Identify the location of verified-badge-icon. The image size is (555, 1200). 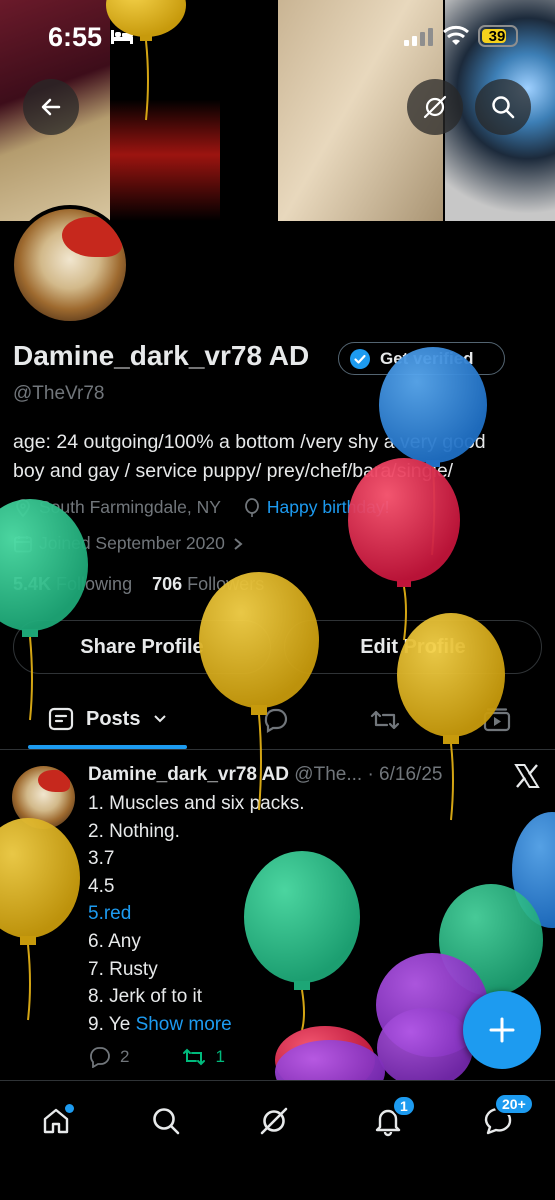
(360, 358).